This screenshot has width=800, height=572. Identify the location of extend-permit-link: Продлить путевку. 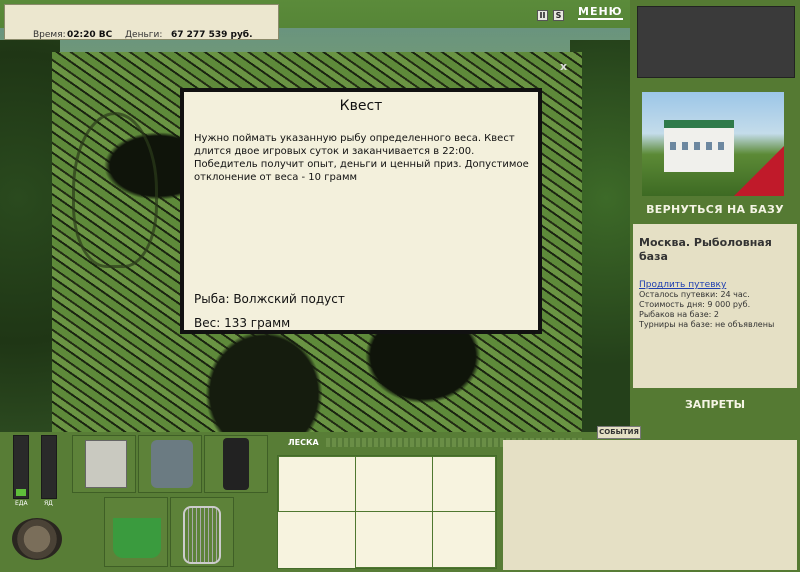
(715, 285).